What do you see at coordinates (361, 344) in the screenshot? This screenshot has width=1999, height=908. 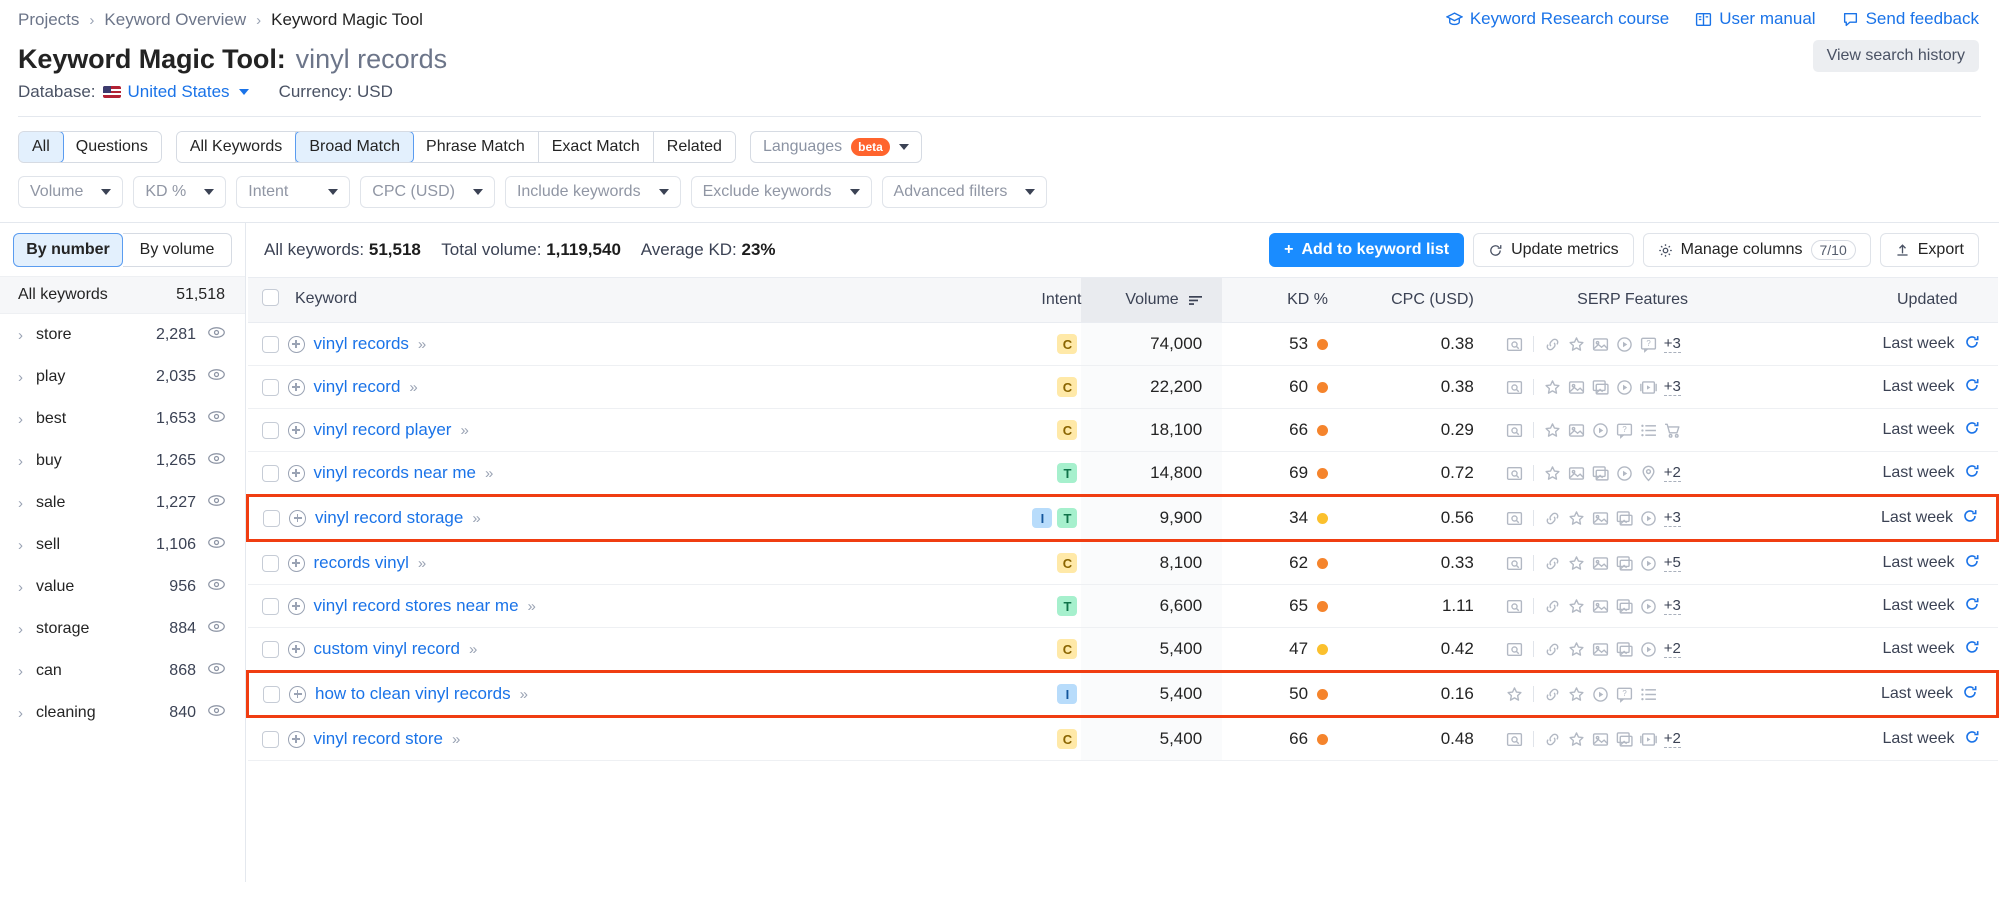 I see `keyword-link: vinyl records` at bounding box center [361, 344].